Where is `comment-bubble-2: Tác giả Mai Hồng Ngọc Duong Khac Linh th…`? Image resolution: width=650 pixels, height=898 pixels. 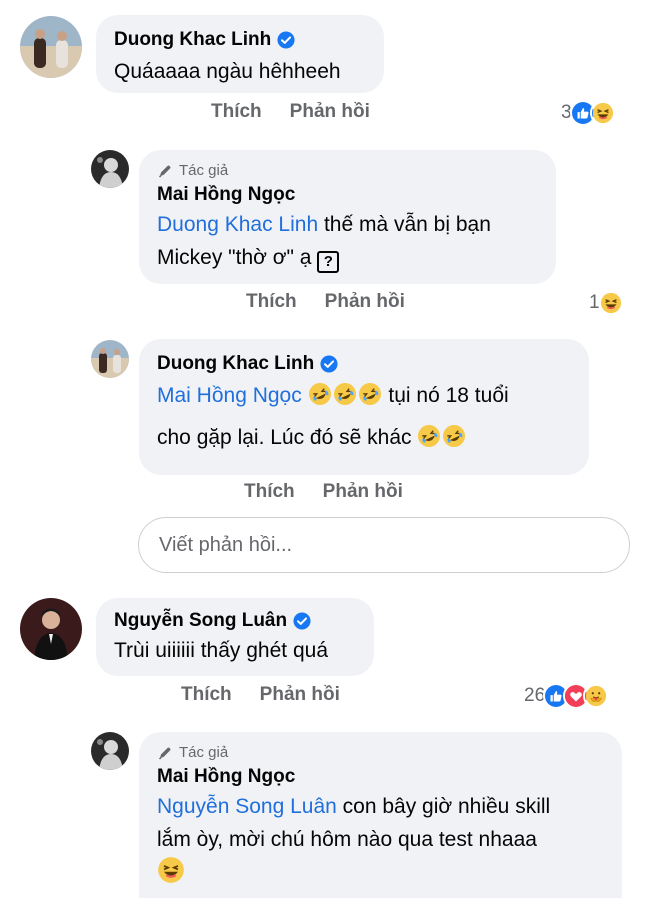
comment-bubble-2: Tác giả Mai Hồng Ngọc Duong Khac Linh th… is located at coordinates (347, 217).